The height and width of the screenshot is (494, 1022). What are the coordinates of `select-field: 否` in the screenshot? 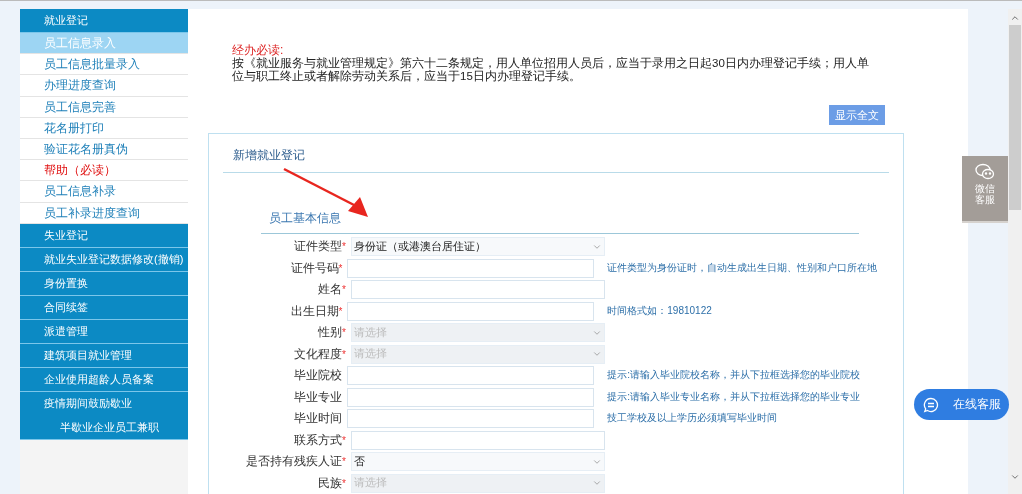 It's located at (478, 461).